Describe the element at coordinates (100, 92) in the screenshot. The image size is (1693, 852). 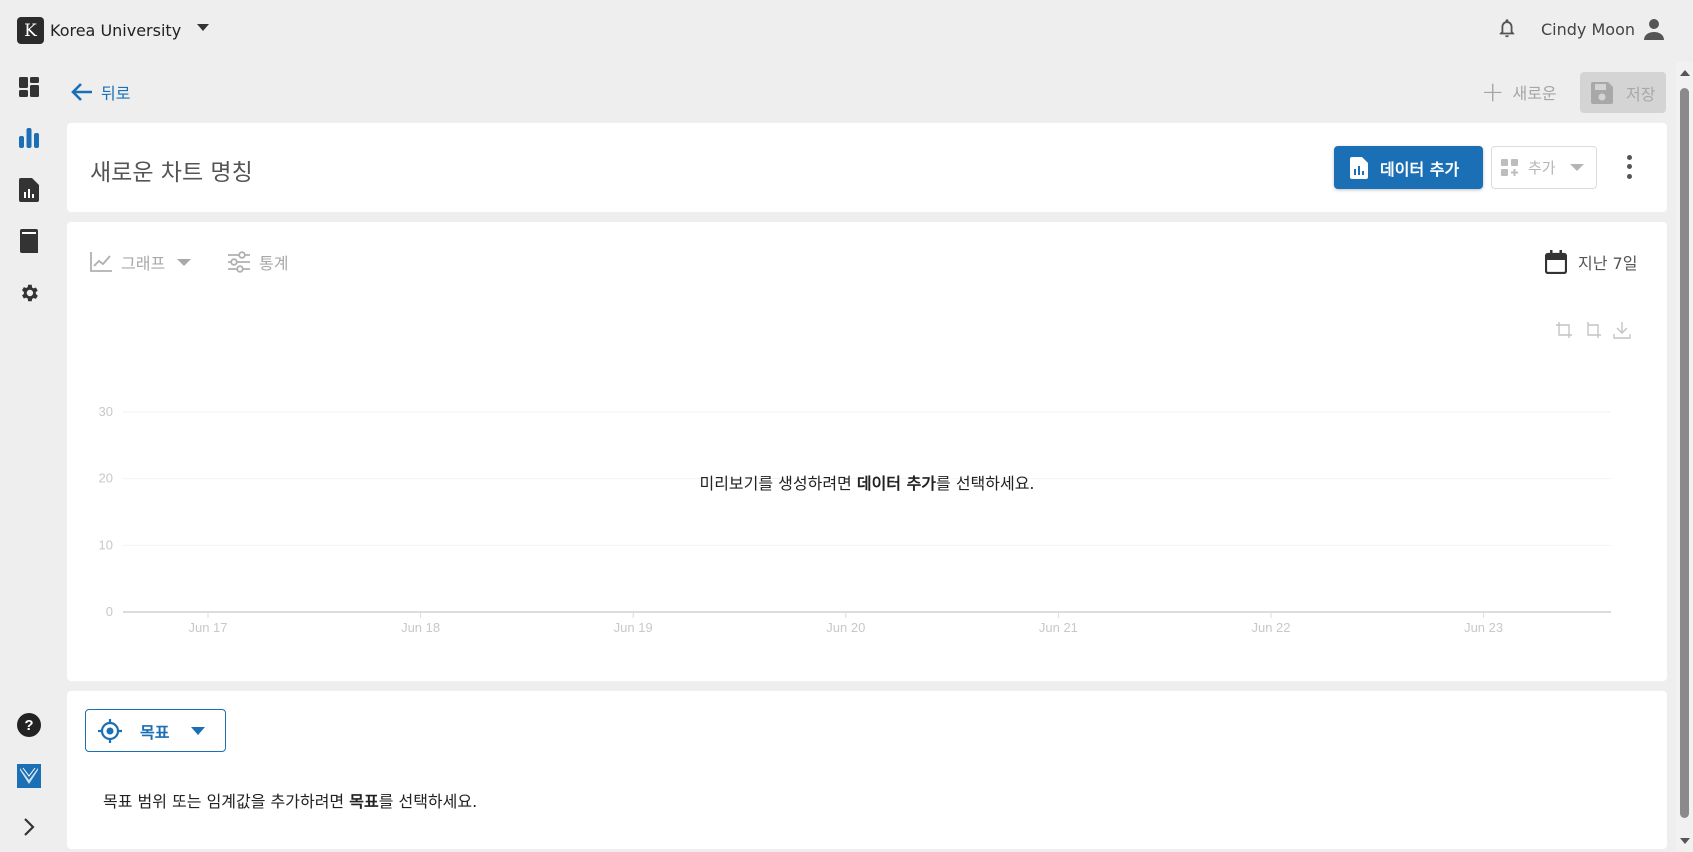
I see `back-button: 뒤로` at that location.